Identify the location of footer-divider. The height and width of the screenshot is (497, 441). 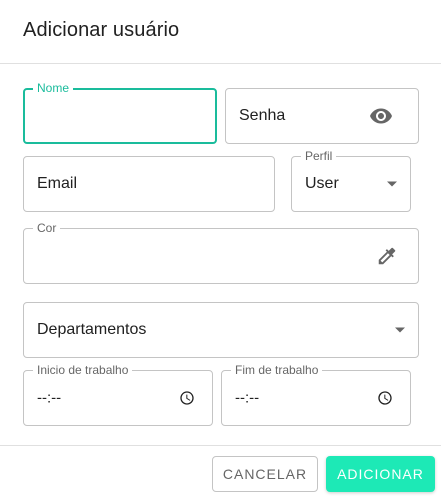
(220, 445).